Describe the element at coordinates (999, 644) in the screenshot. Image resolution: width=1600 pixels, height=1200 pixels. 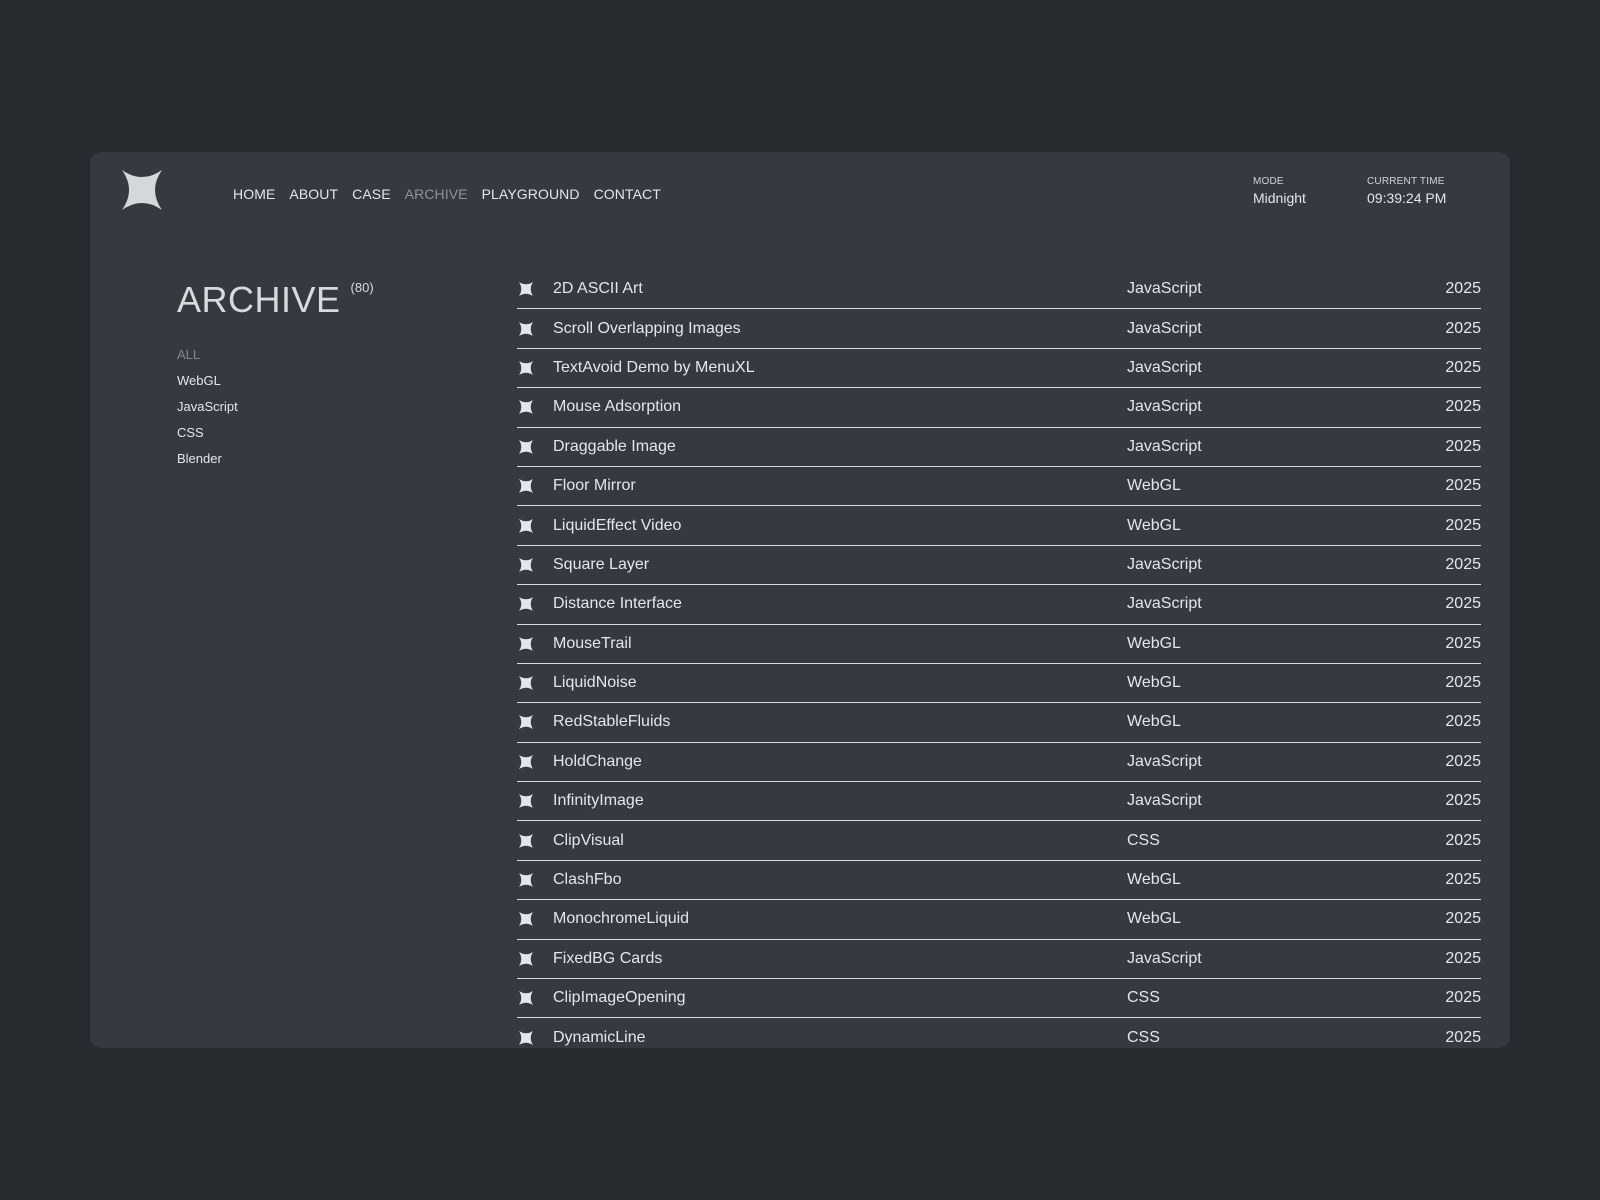
I see `archive-row: MouseTrail WebGL 2025` at that location.